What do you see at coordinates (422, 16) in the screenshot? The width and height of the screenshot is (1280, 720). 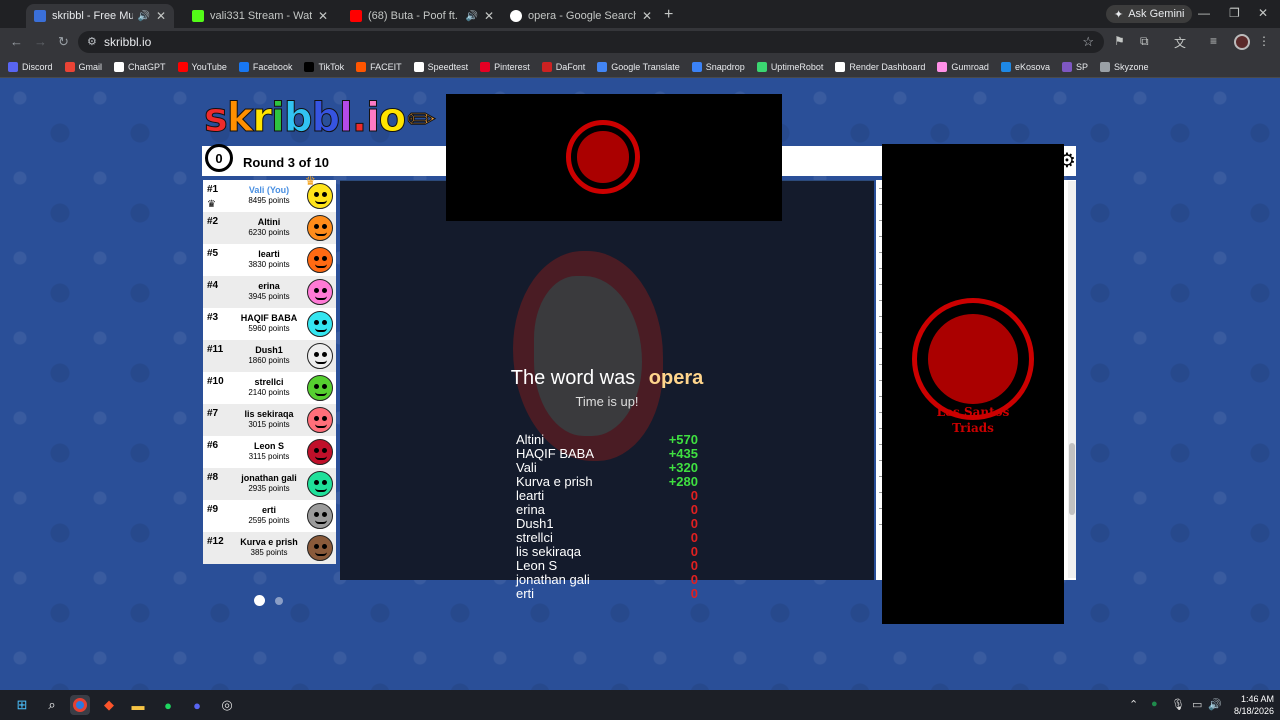 I see `tab-youtube: (68) Buta - Poof ft. Lumi B 🔊 ✕` at bounding box center [422, 16].